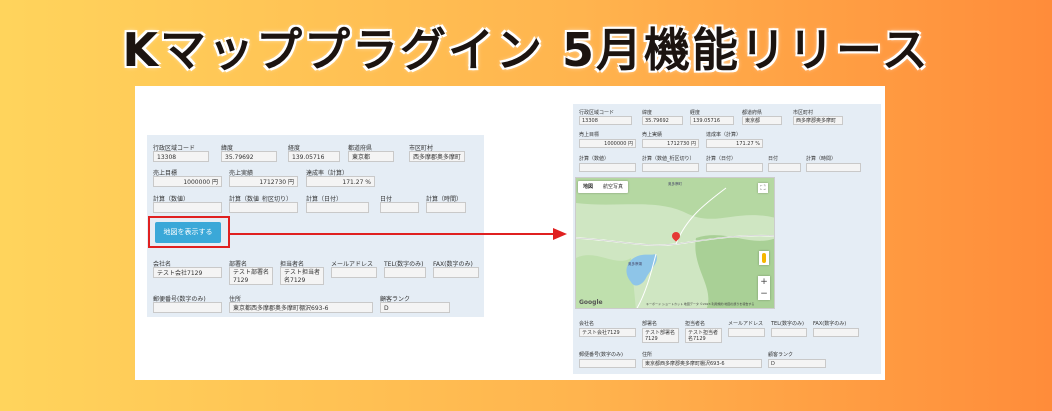 The width and height of the screenshot is (1052, 411). I want to click on r-label-jusho: 住所, so click(647, 355).